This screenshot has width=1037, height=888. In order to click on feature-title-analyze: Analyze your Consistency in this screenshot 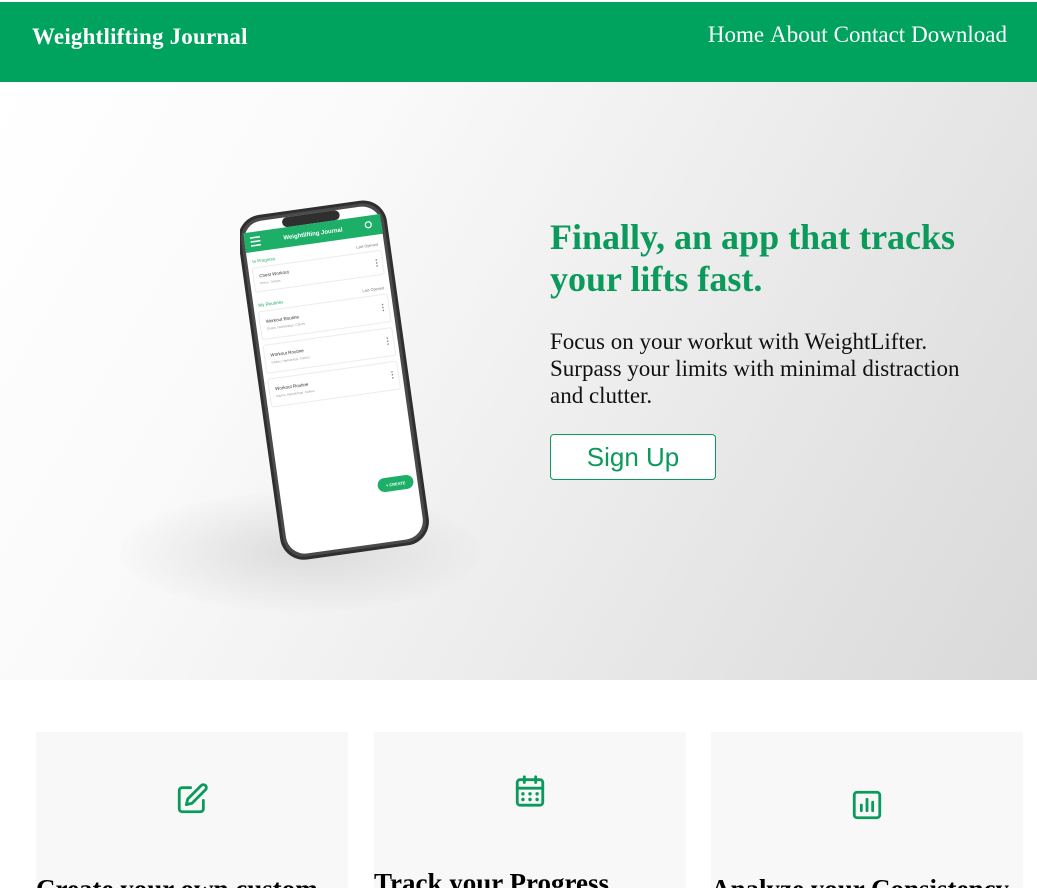, I will do `click(867, 881)`.